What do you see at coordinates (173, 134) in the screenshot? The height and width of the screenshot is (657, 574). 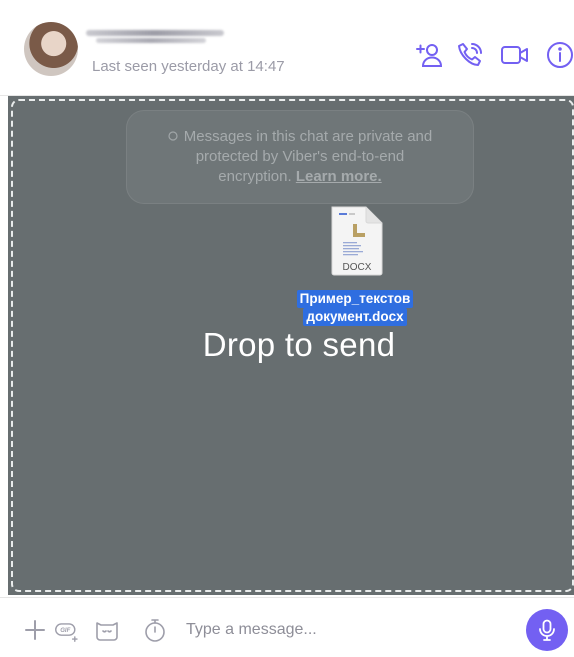 I see `lock-icon` at bounding box center [173, 134].